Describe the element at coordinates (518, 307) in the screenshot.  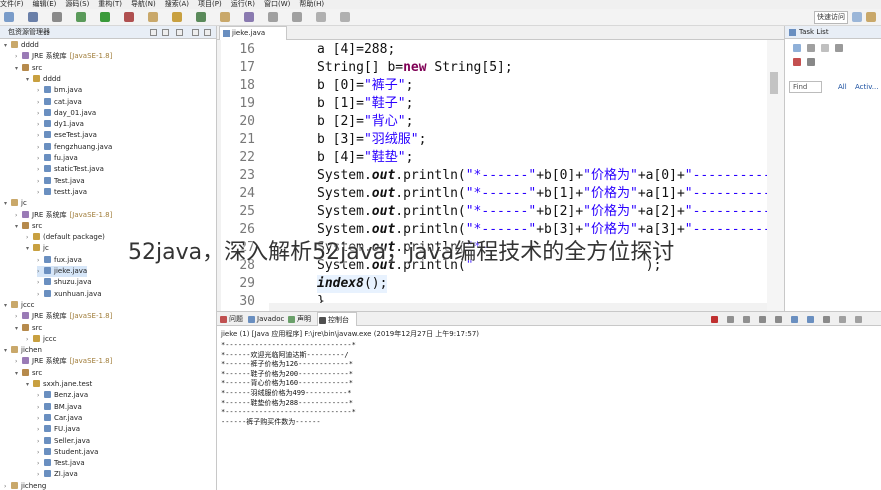
I see `editor-horizontal-scrollbar` at that location.